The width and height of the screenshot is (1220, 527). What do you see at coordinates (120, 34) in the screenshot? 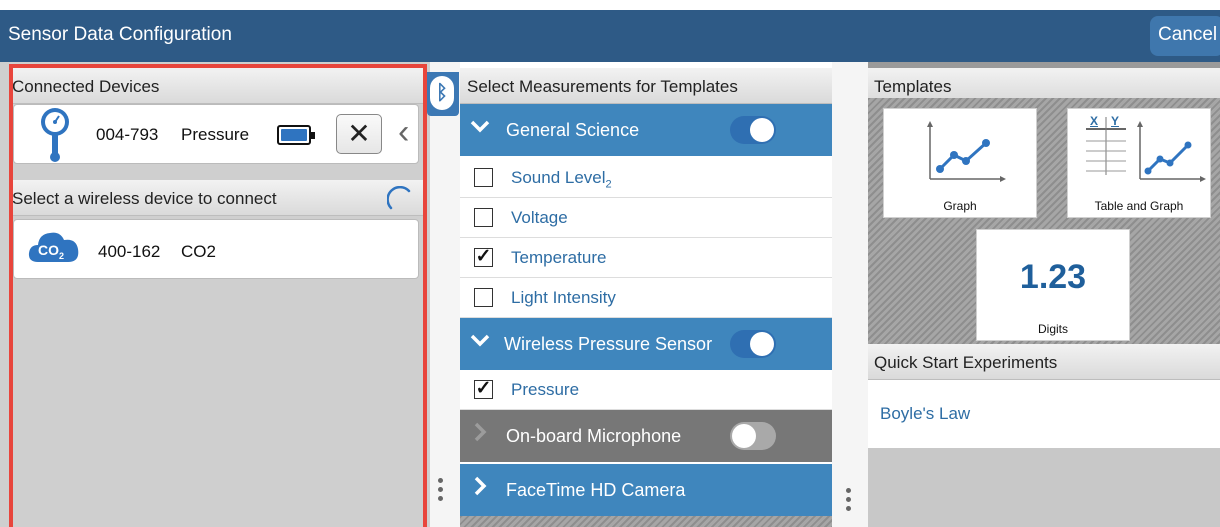
I see `page-title: Sensor Data Configuration` at bounding box center [120, 34].